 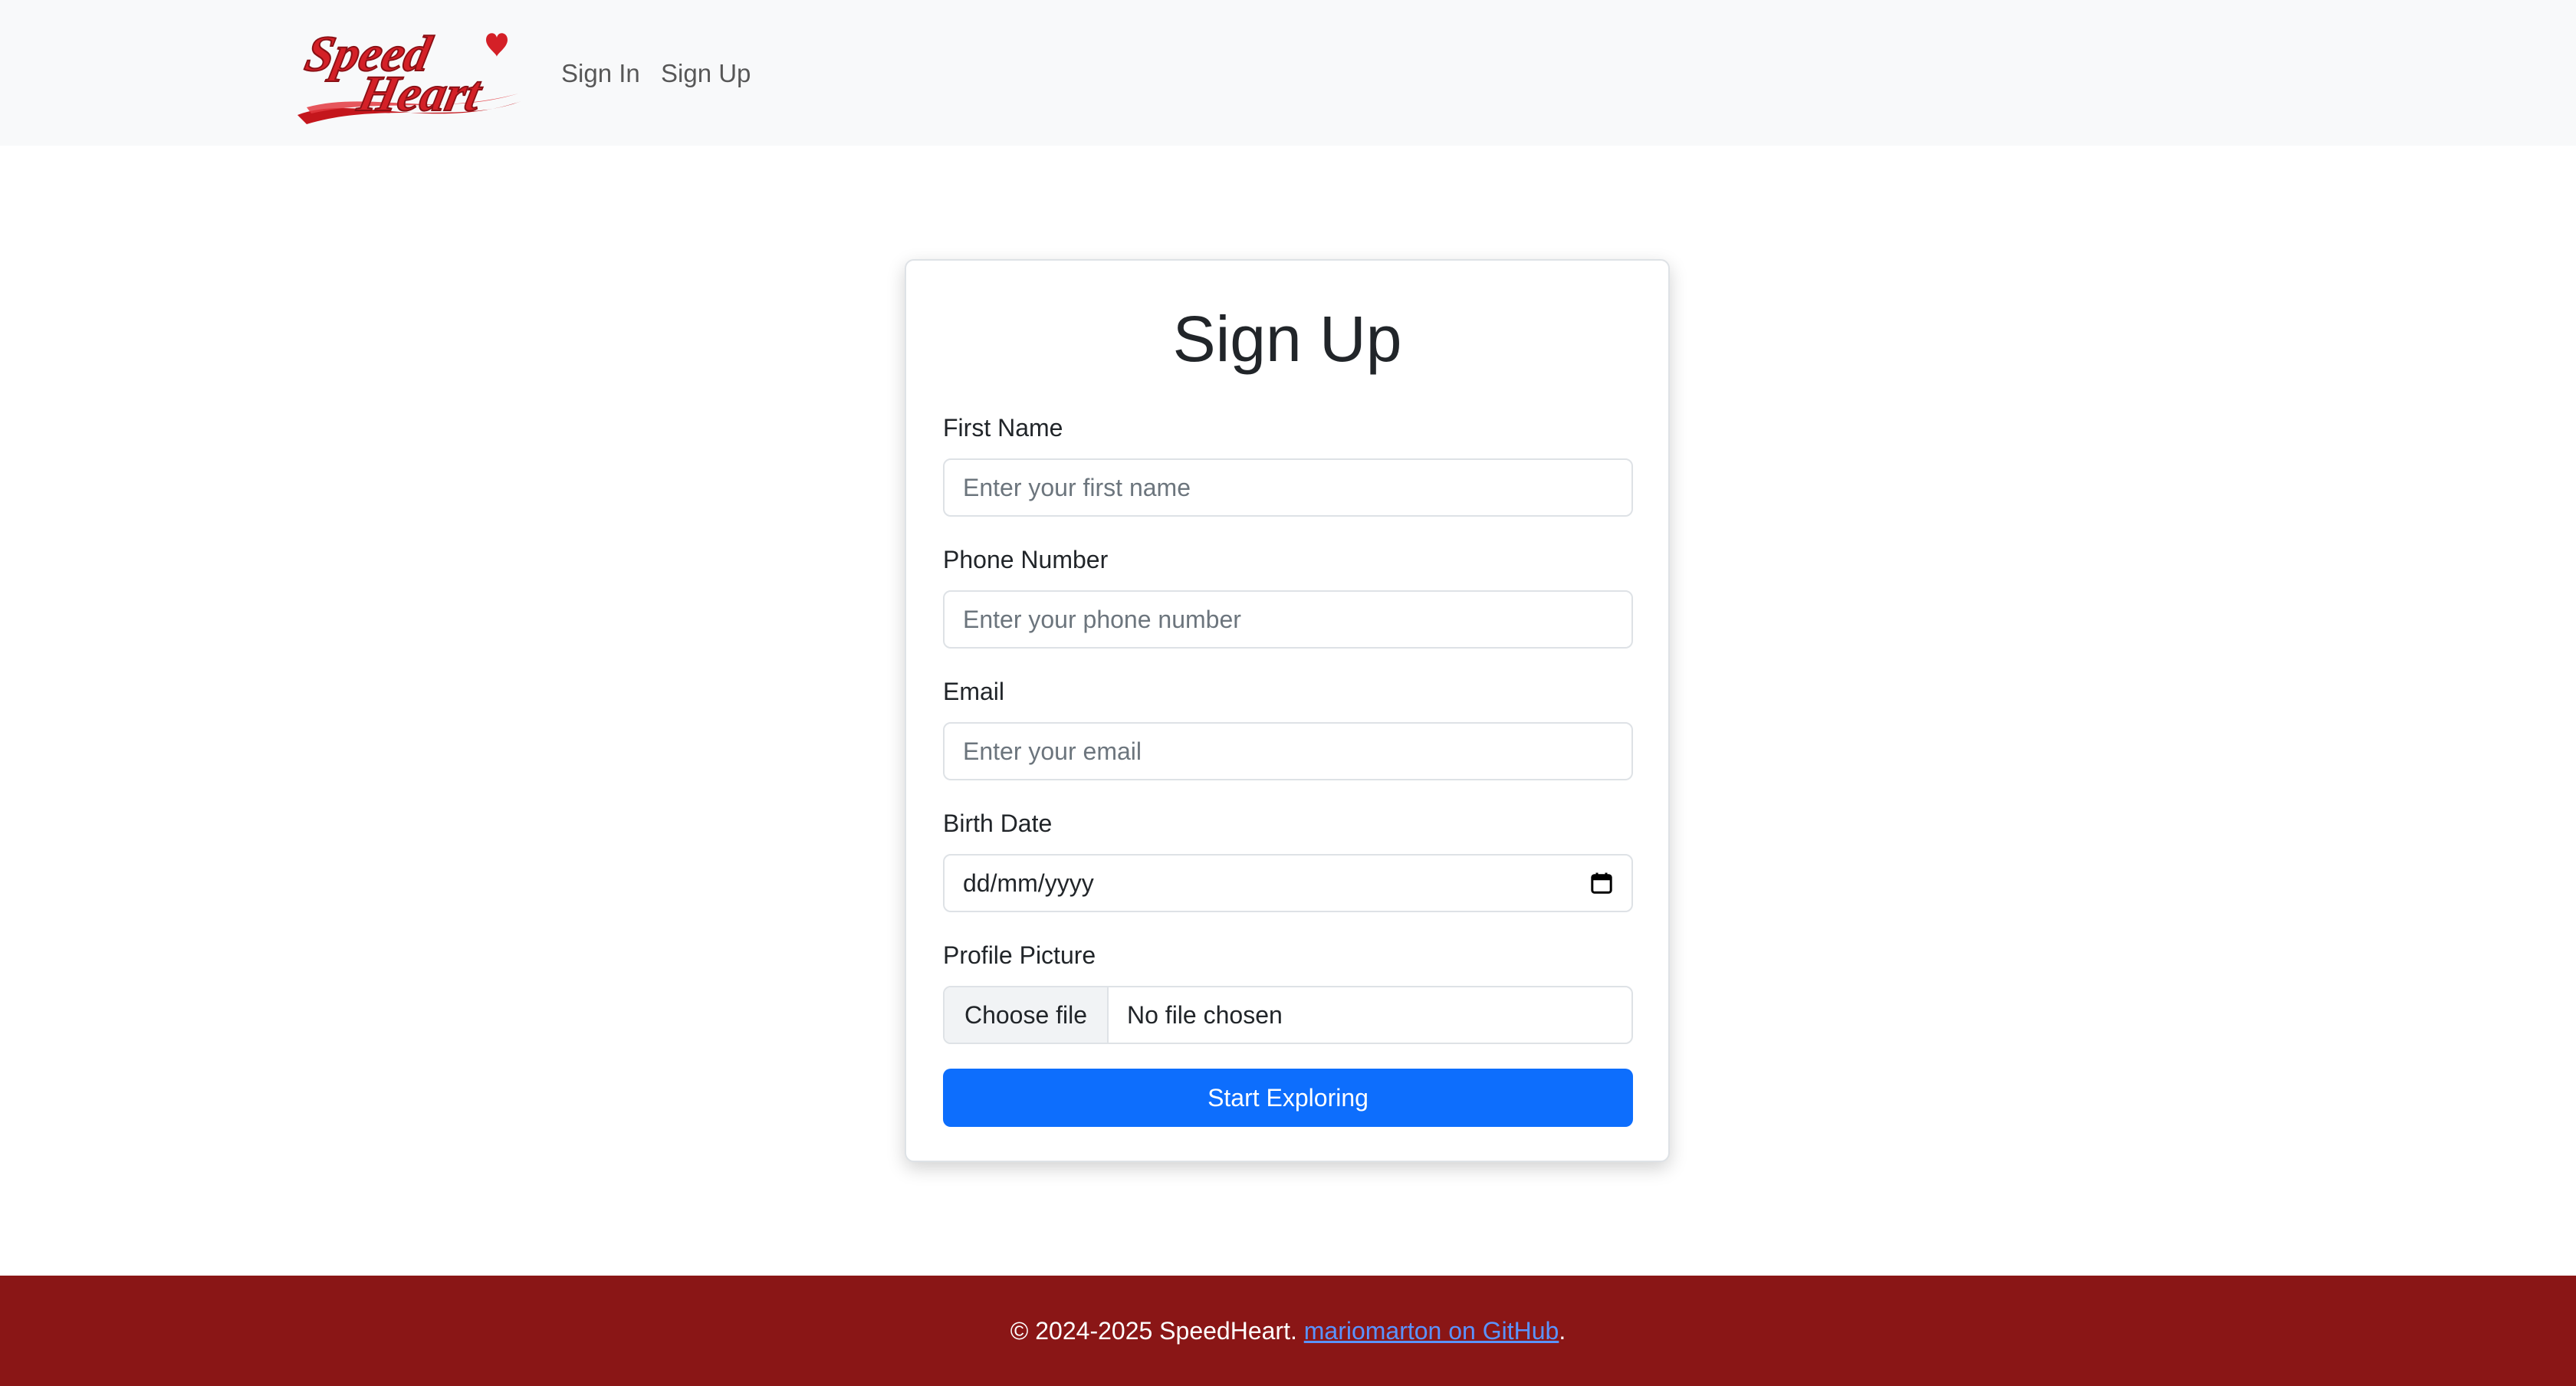 I want to click on profile-picture-label: Profile Picture, so click(x=1020, y=955).